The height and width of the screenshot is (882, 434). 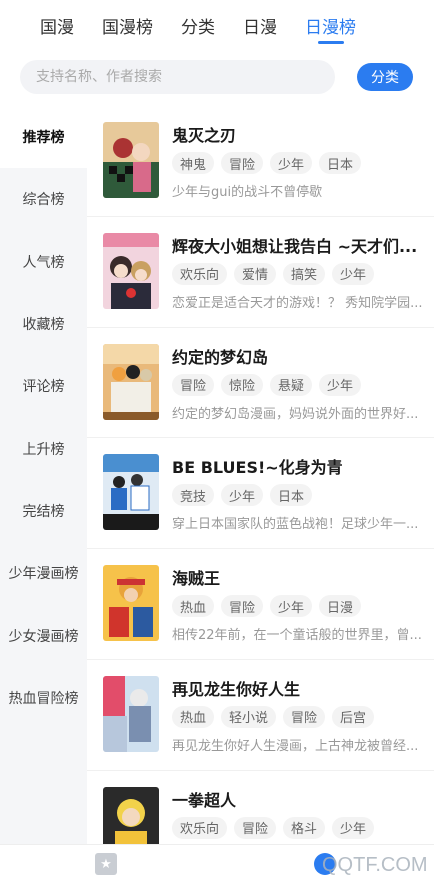 What do you see at coordinates (43, 698) in the screenshot?
I see `sidebar-item-action: 热血冒险榜` at bounding box center [43, 698].